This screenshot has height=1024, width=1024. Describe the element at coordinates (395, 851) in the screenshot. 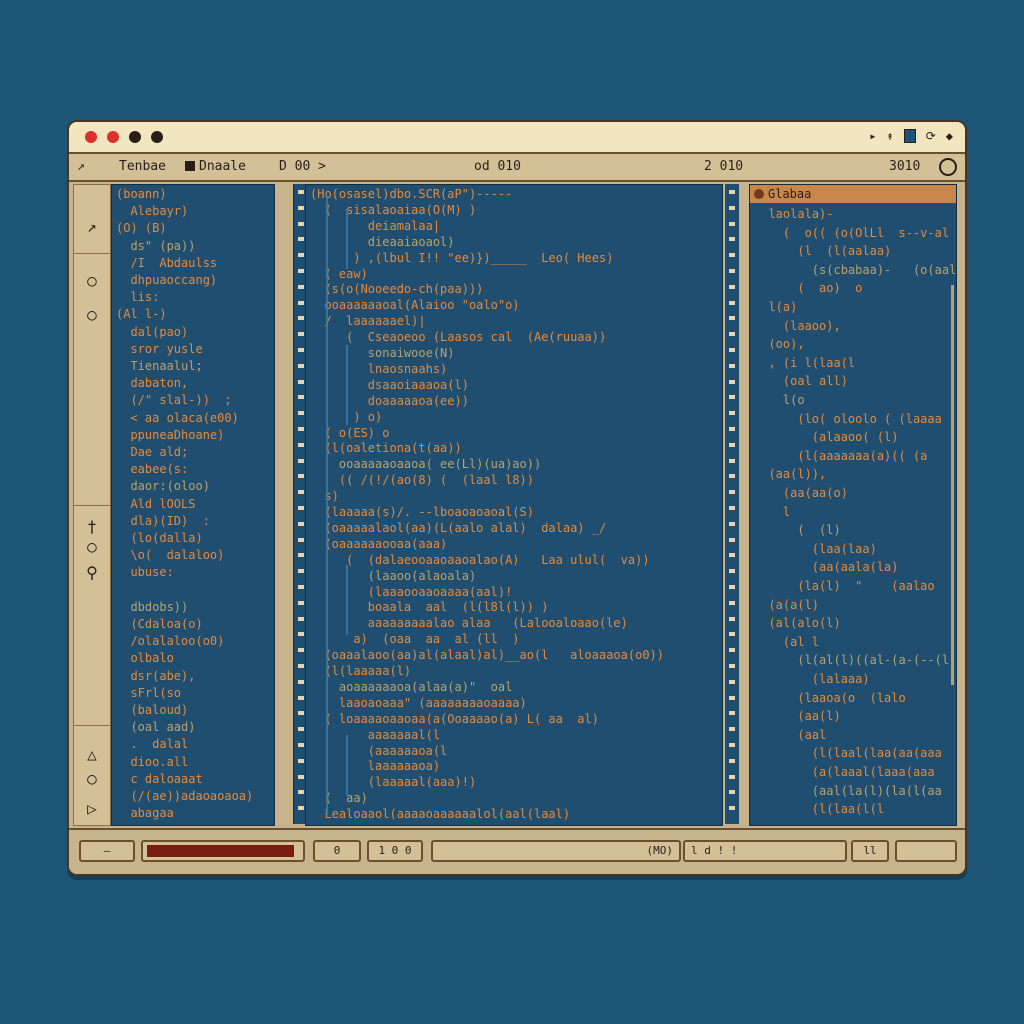

I see `status-button-4: 1 0 0` at that location.